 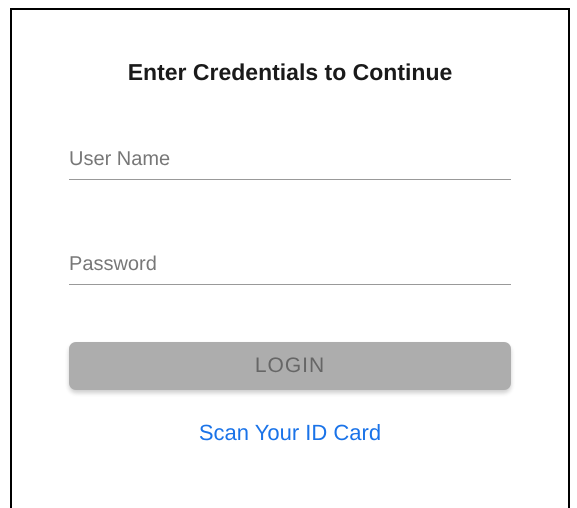 I want to click on form-title: Enter Credentials to Continue, so click(x=290, y=72).